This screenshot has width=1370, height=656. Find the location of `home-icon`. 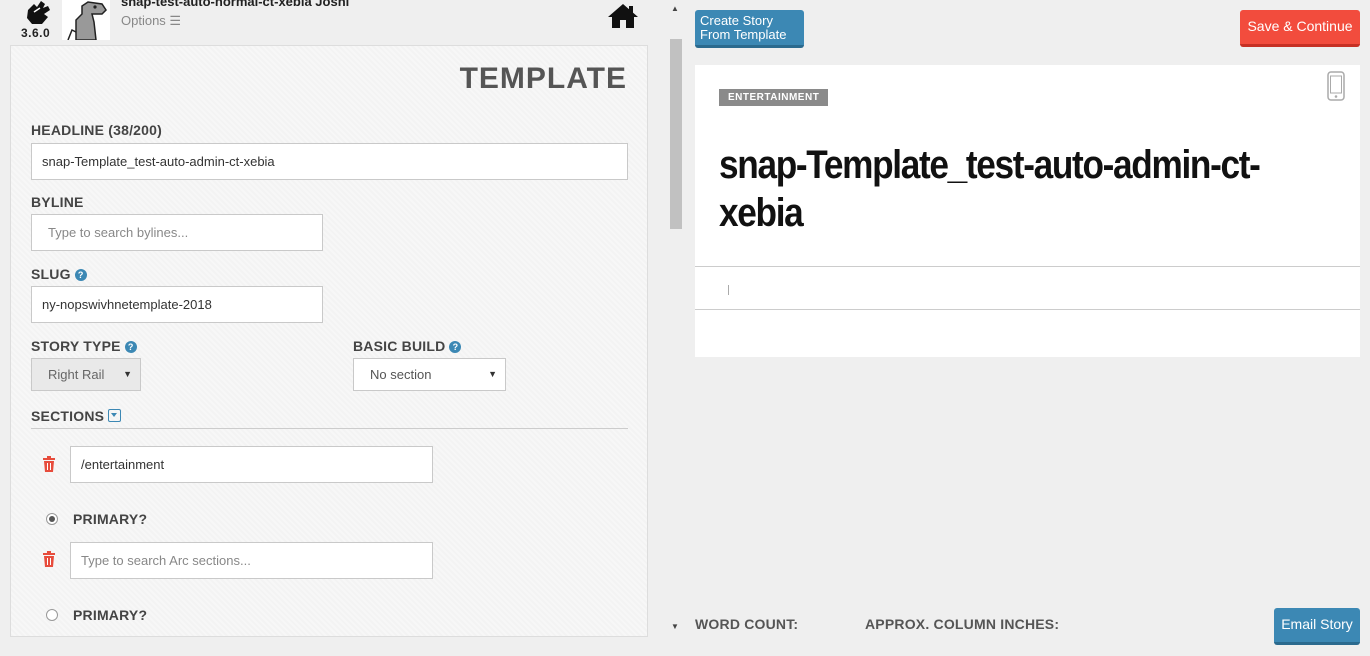

home-icon is located at coordinates (623, 16).